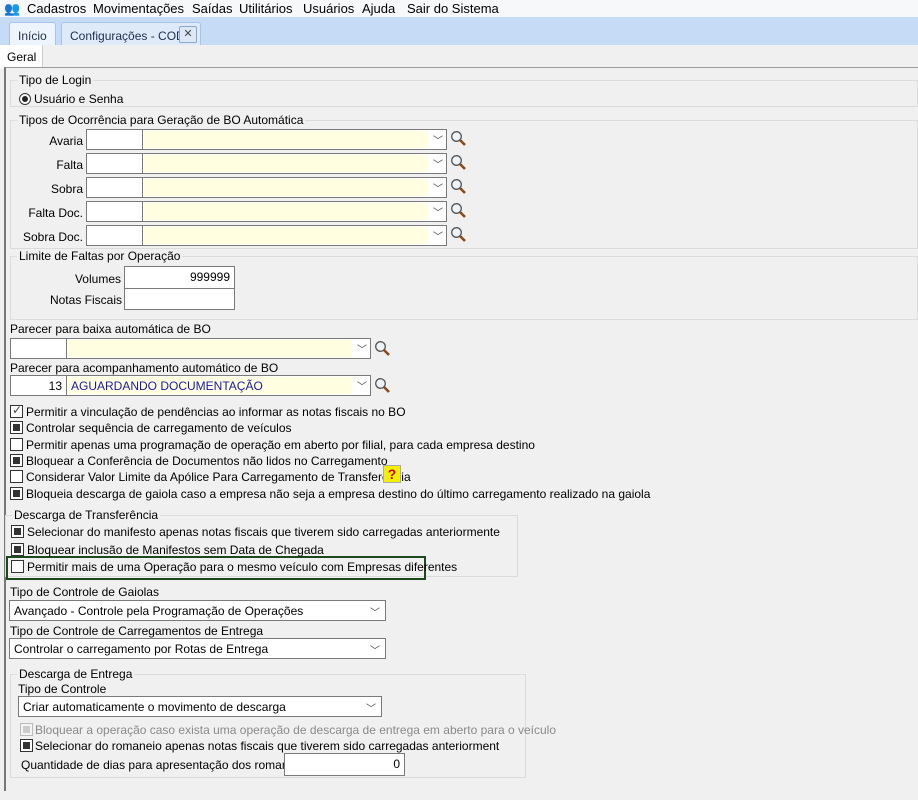  What do you see at coordinates (210, 385) in the screenshot?
I see `combo-value: AGUARDANDO DOCUMENTAÇÃO` at bounding box center [210, 385].